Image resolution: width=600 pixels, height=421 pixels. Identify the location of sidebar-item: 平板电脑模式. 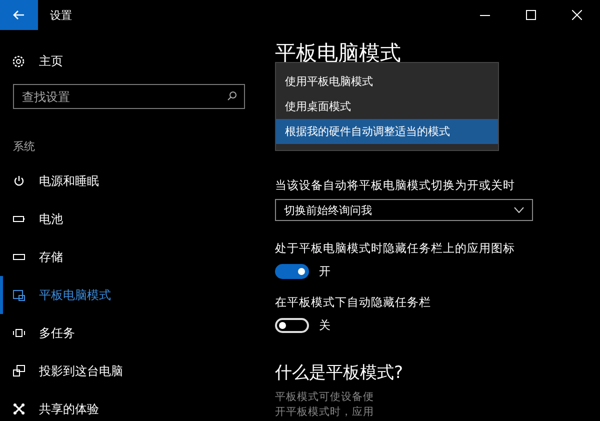
(131, 295).